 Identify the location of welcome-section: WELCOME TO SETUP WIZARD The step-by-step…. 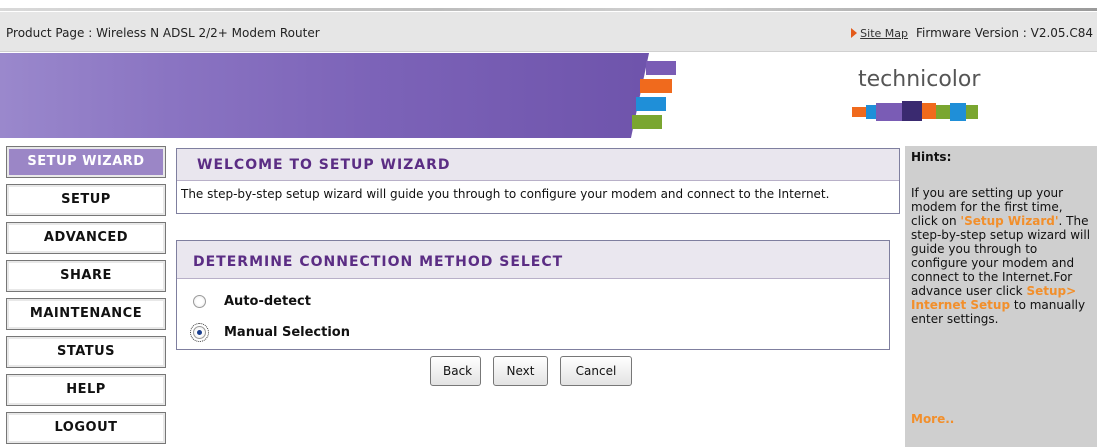
(538, 181).